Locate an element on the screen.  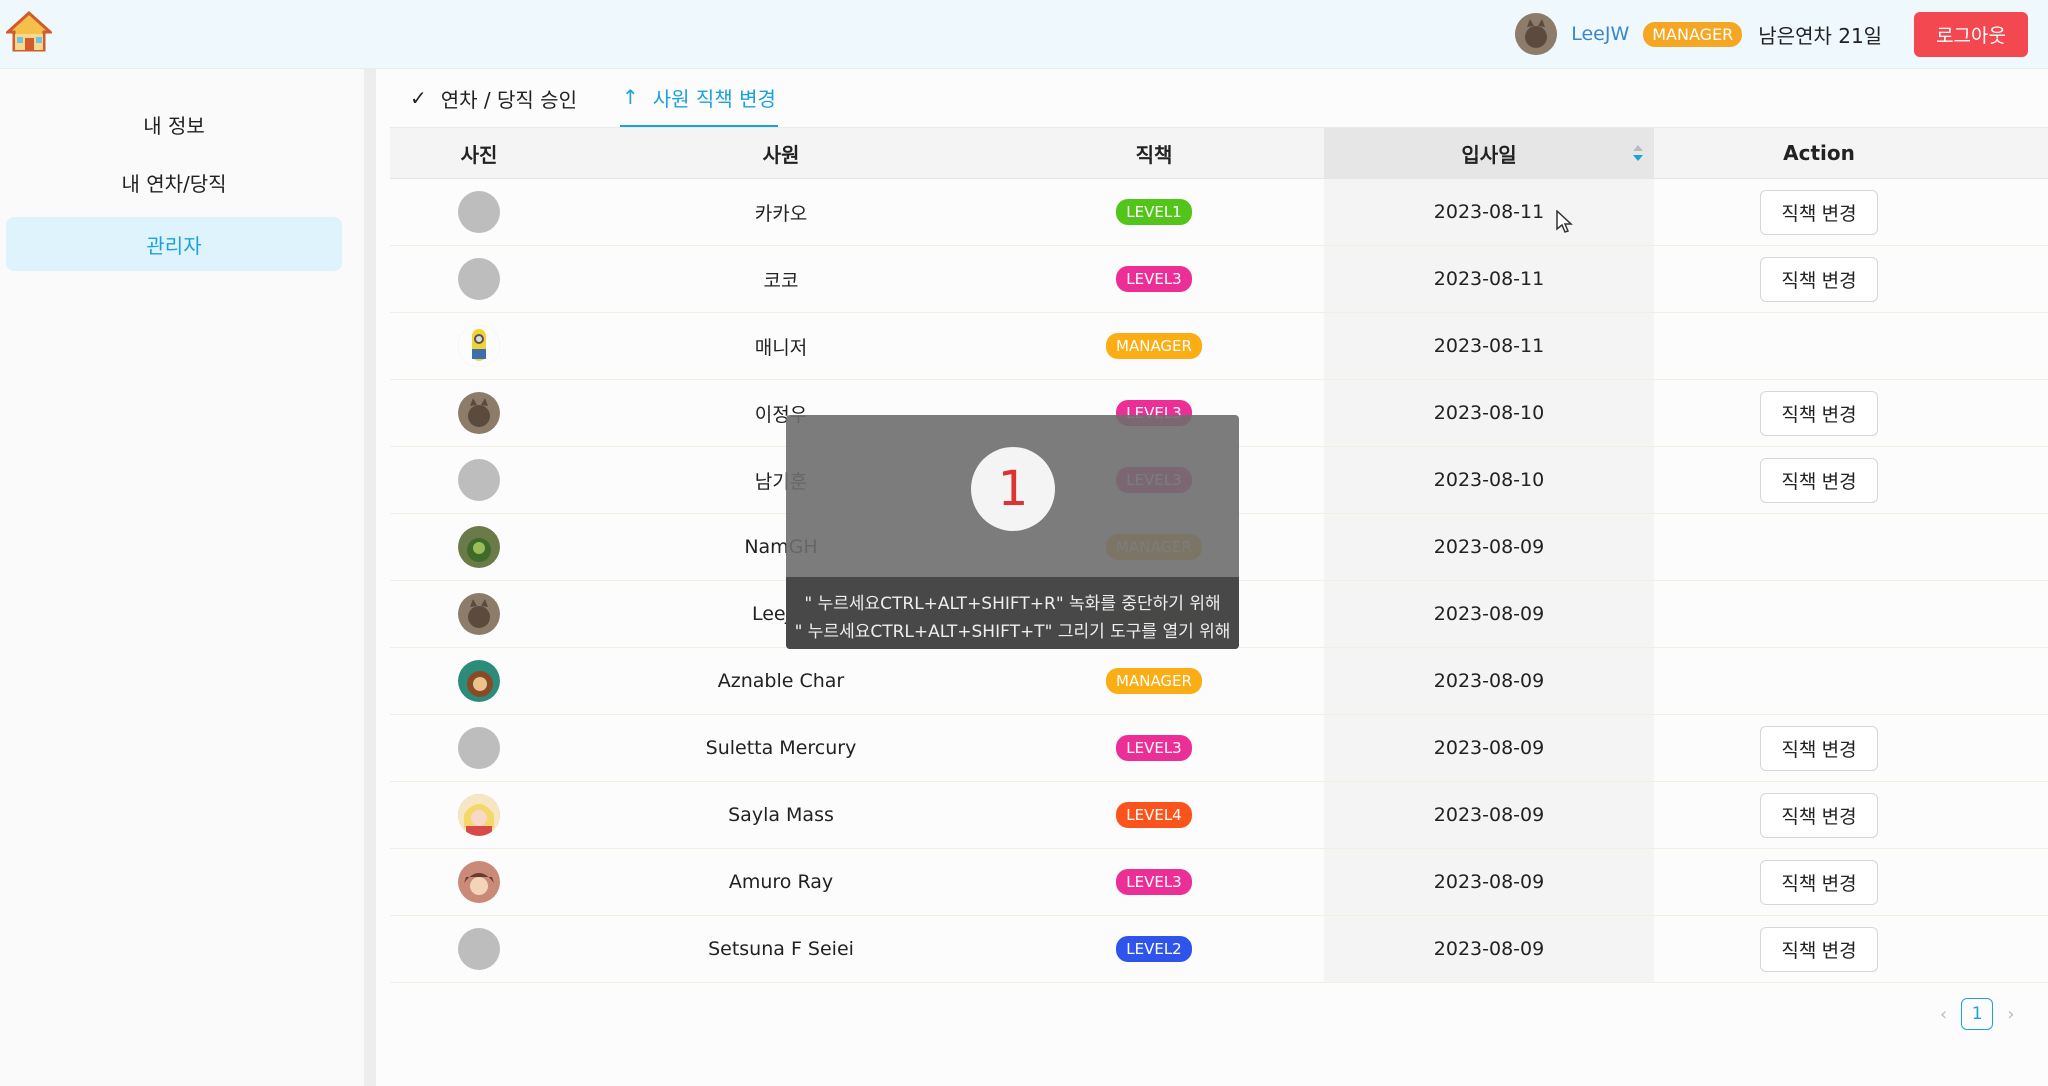
user-avatar is located at coordinates (1536, 34).